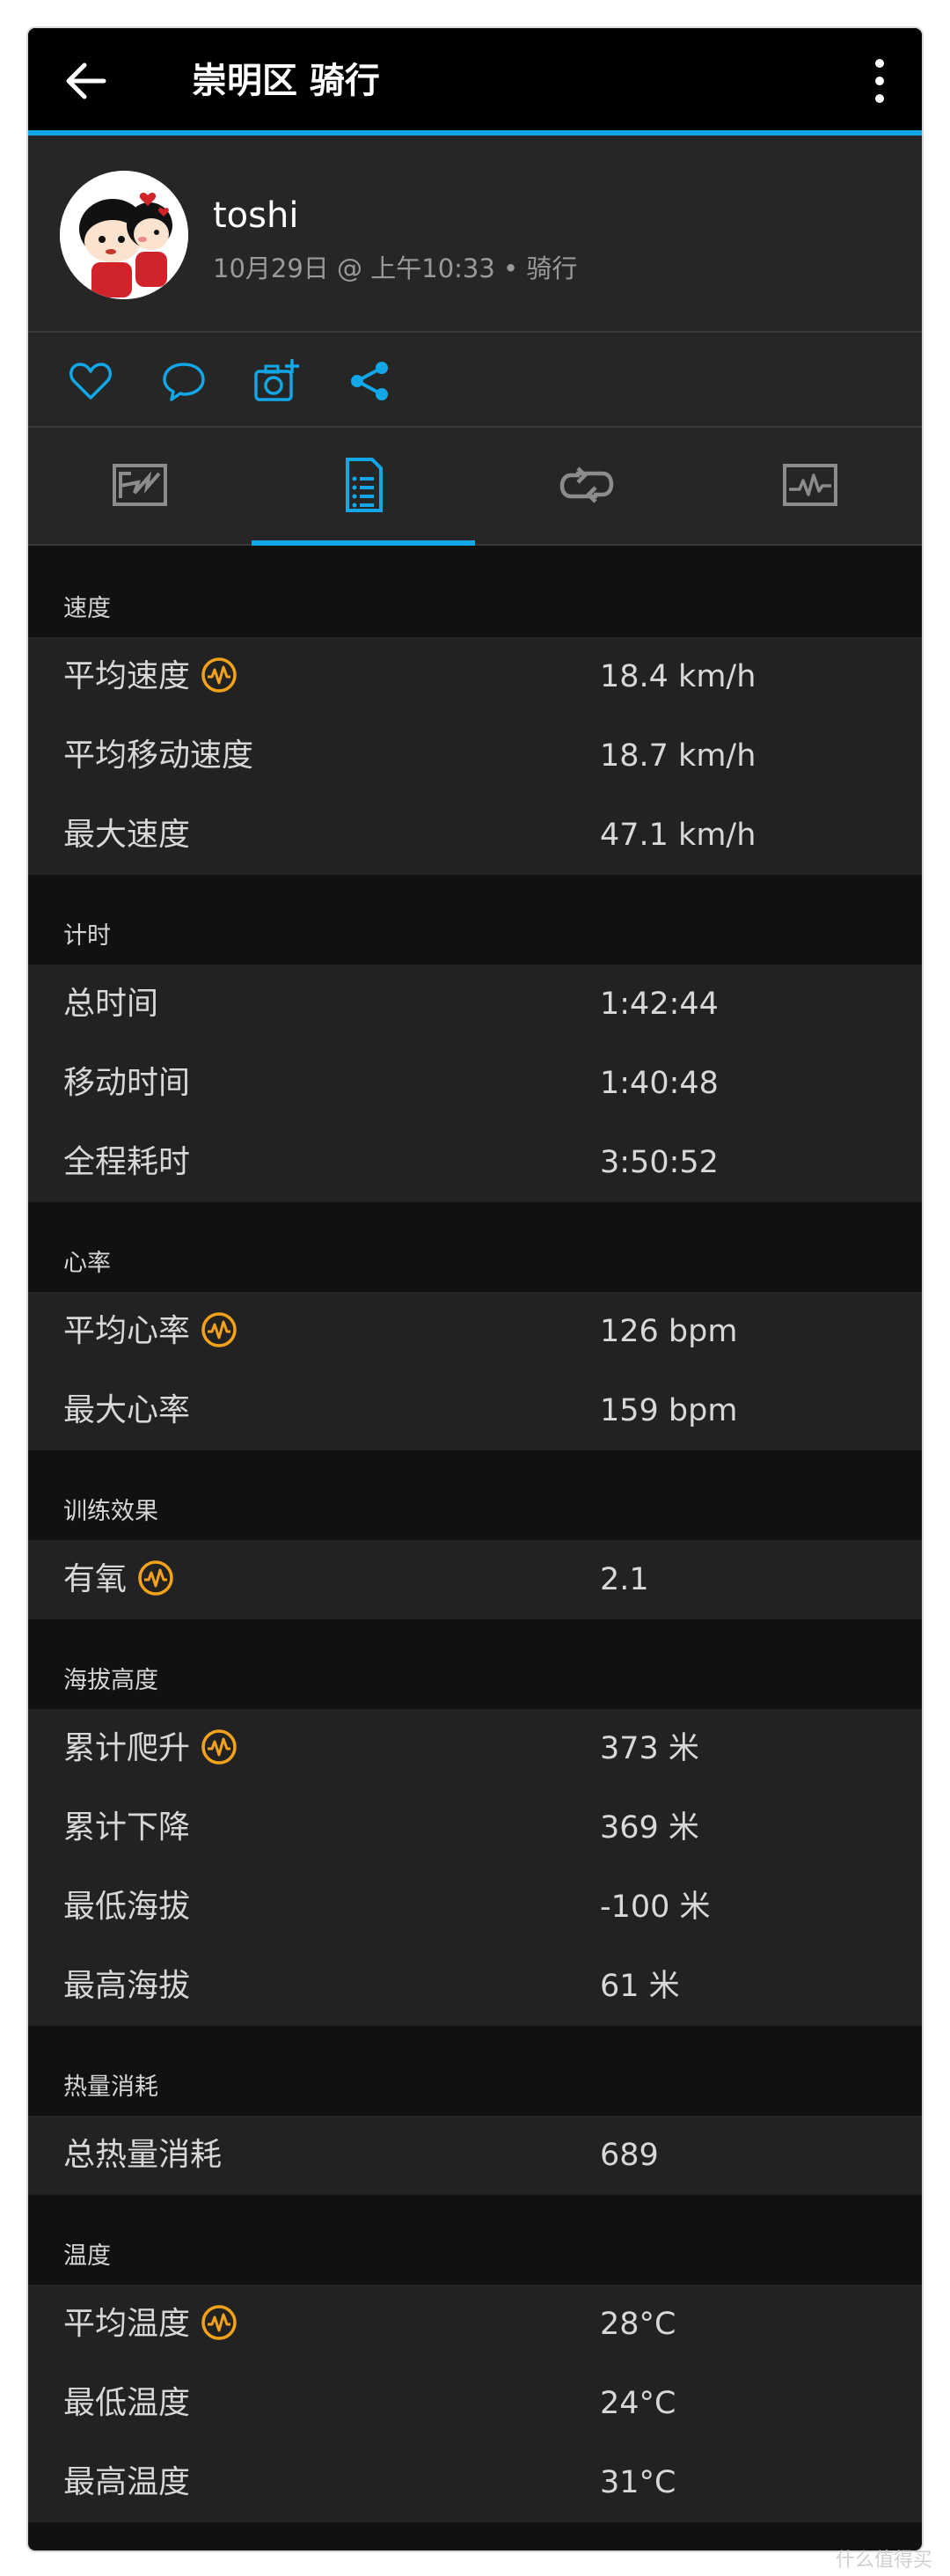 The width and height of the screenshot is (950, 2576). Describe the element at coordinates (277, 381) in the screenshot. I see `add-photo-icon` at that location.